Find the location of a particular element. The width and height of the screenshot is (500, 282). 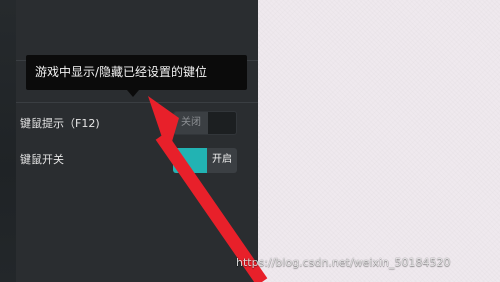

left-dark-strip is located at coordinates (8, 141).